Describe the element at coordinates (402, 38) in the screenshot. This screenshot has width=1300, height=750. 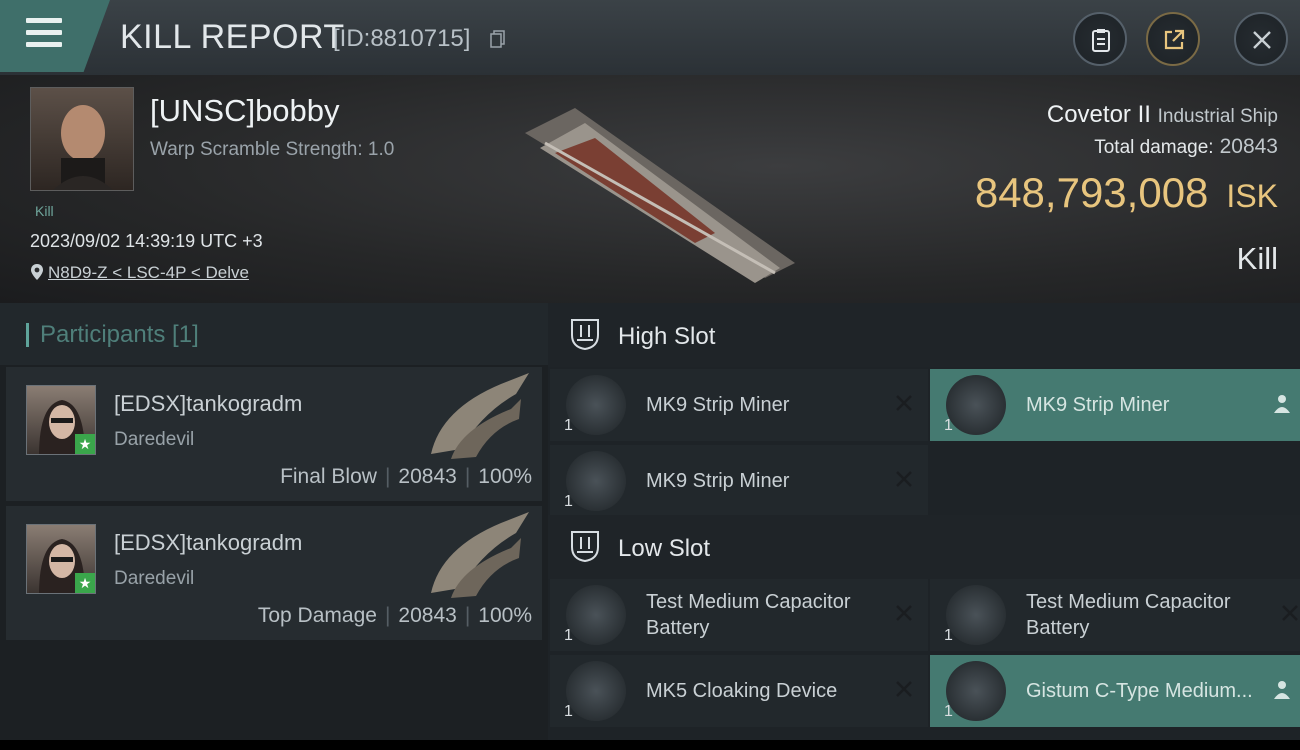
I see `report-id: [ID:8810715]` at that location.